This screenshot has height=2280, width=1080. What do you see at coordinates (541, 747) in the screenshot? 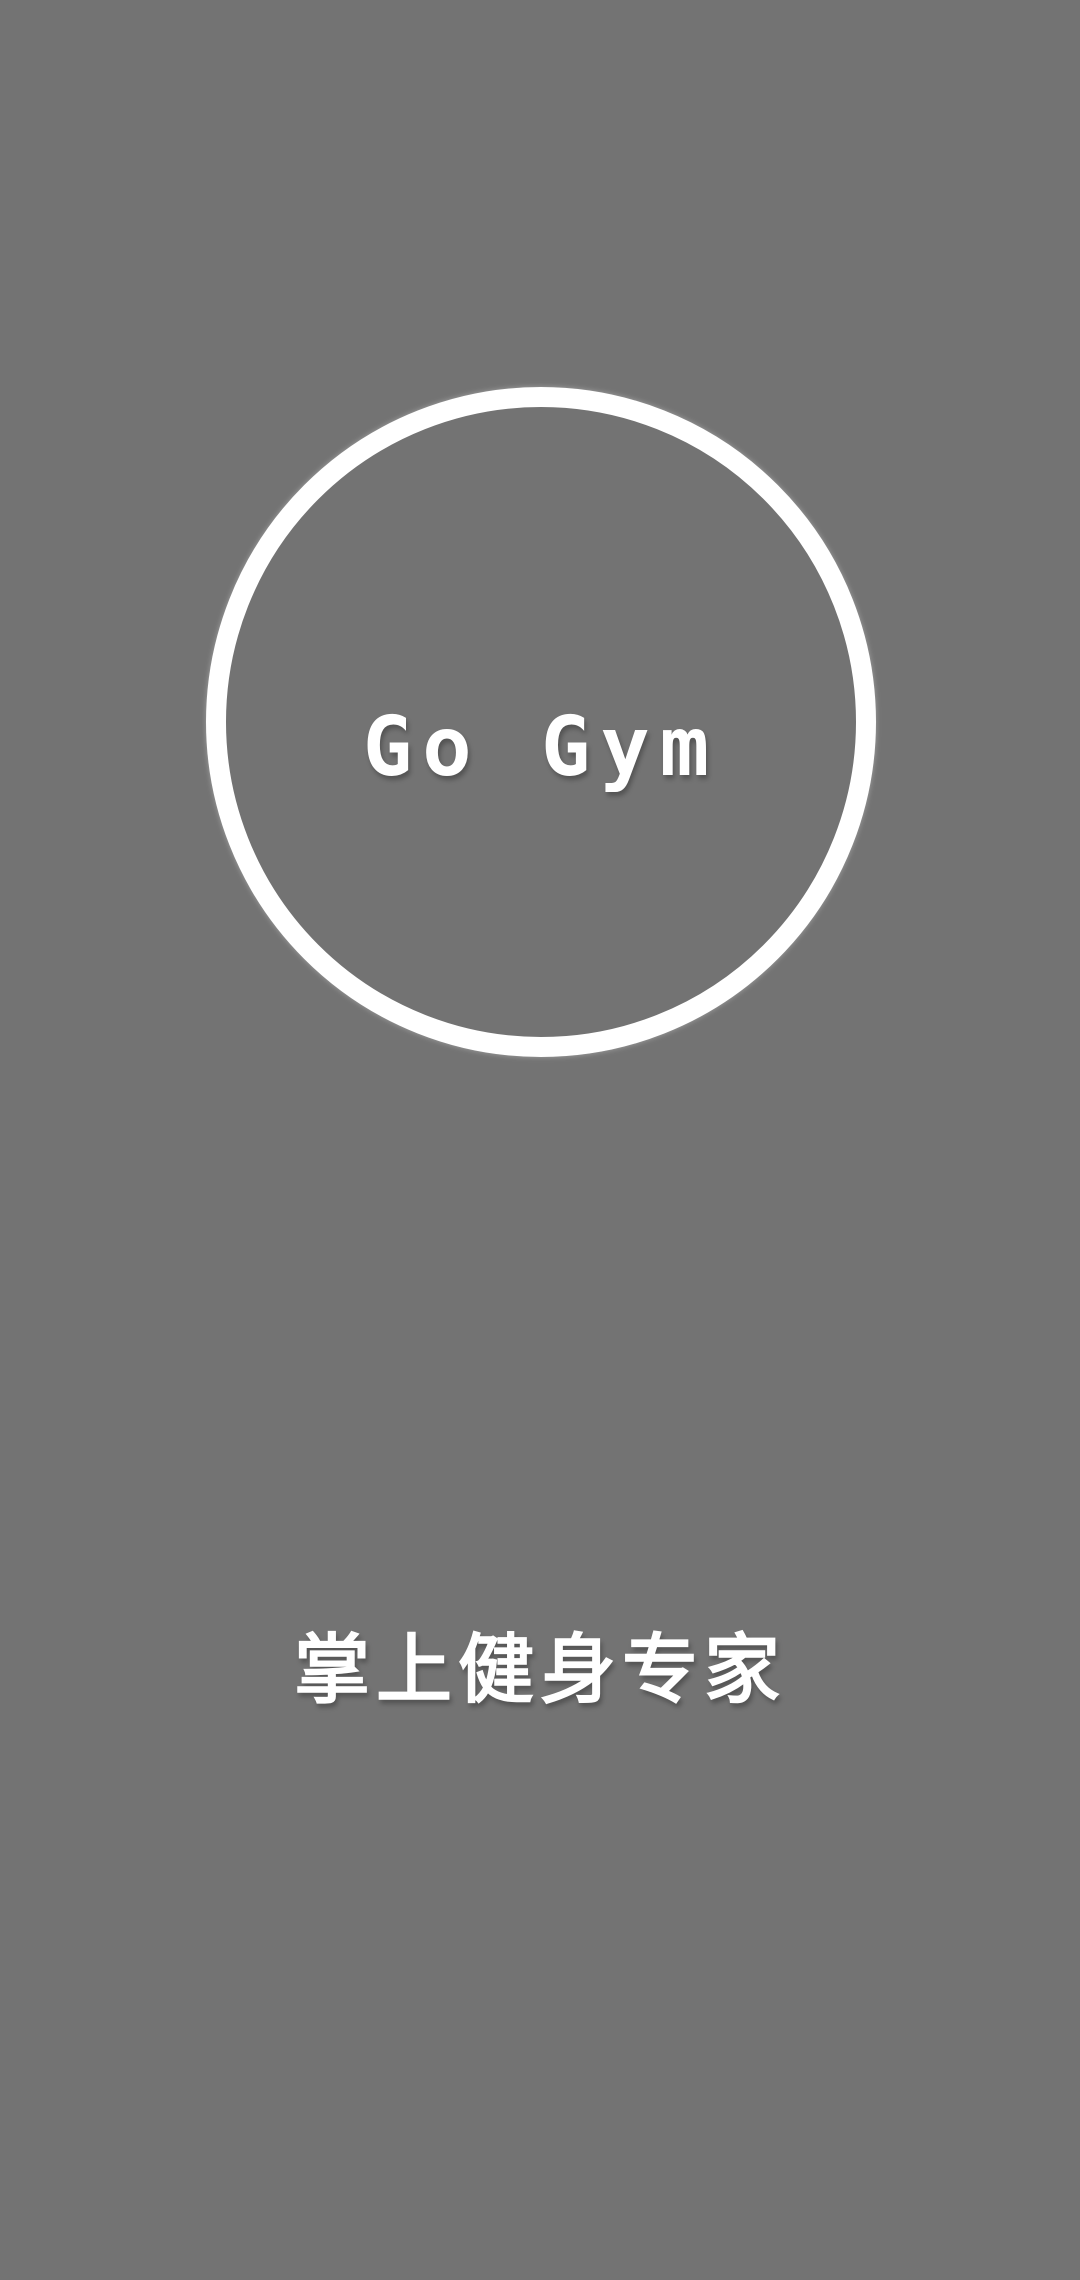
I see `logo-text: Go Gym` at bounding box center [541, 747].